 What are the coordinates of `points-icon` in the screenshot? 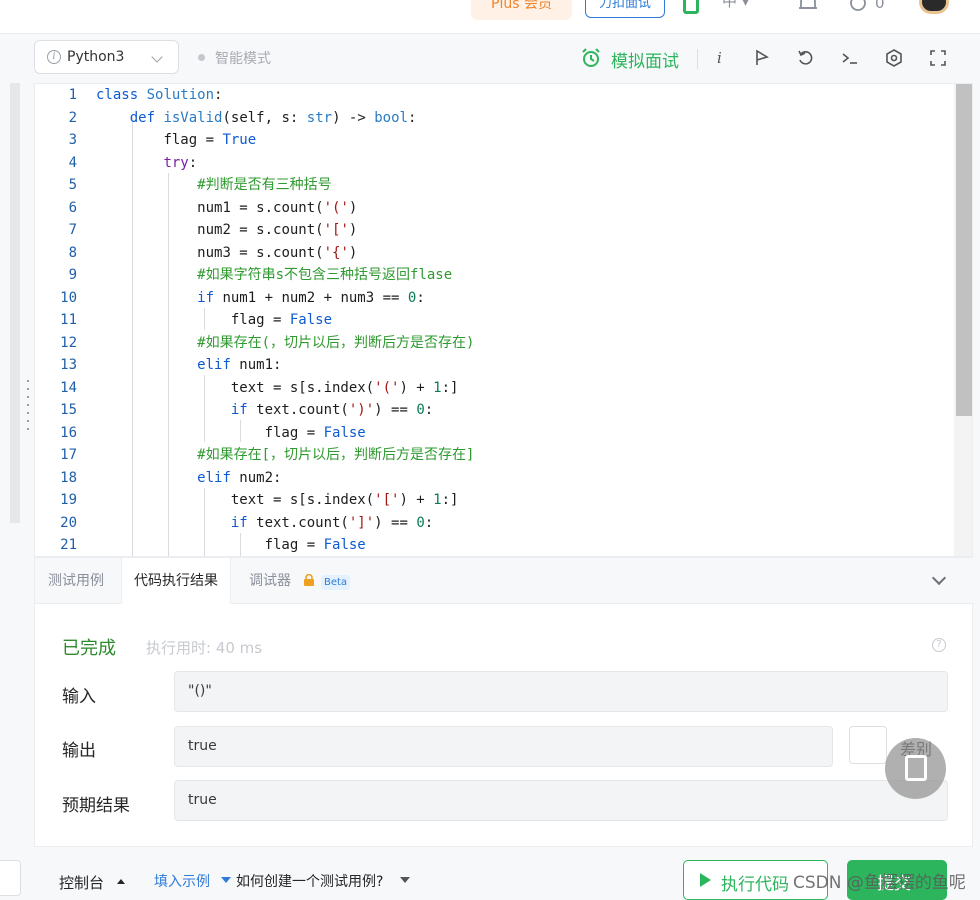 It's located at (858, 5).